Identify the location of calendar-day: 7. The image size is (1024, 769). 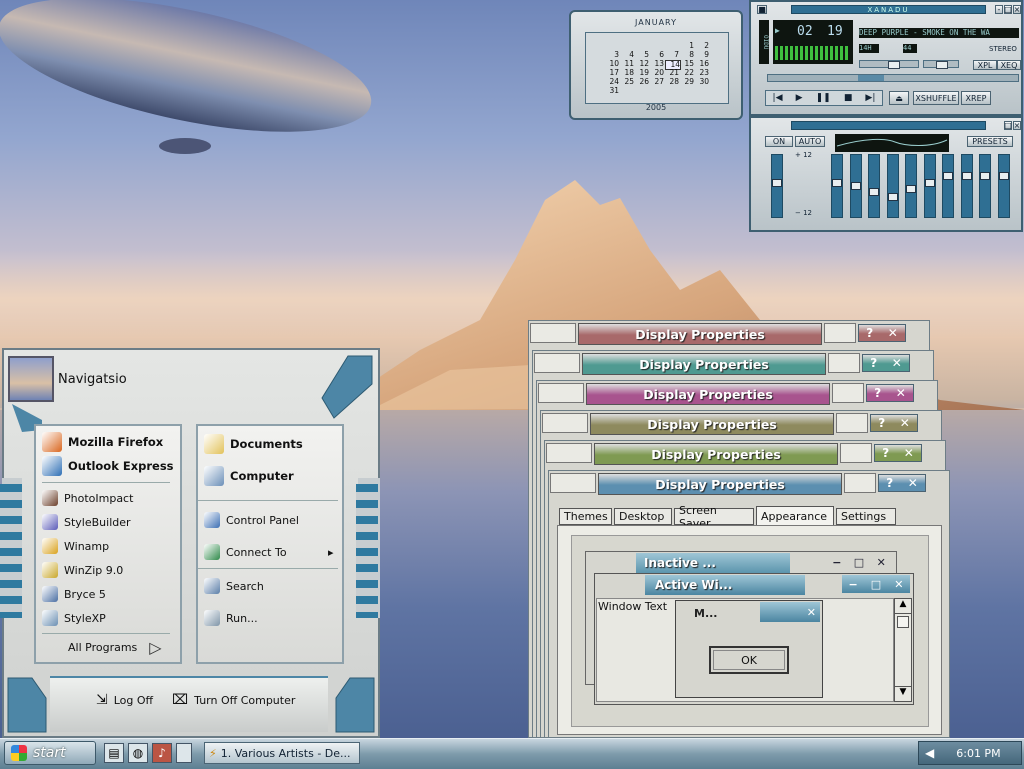
(672, 55).